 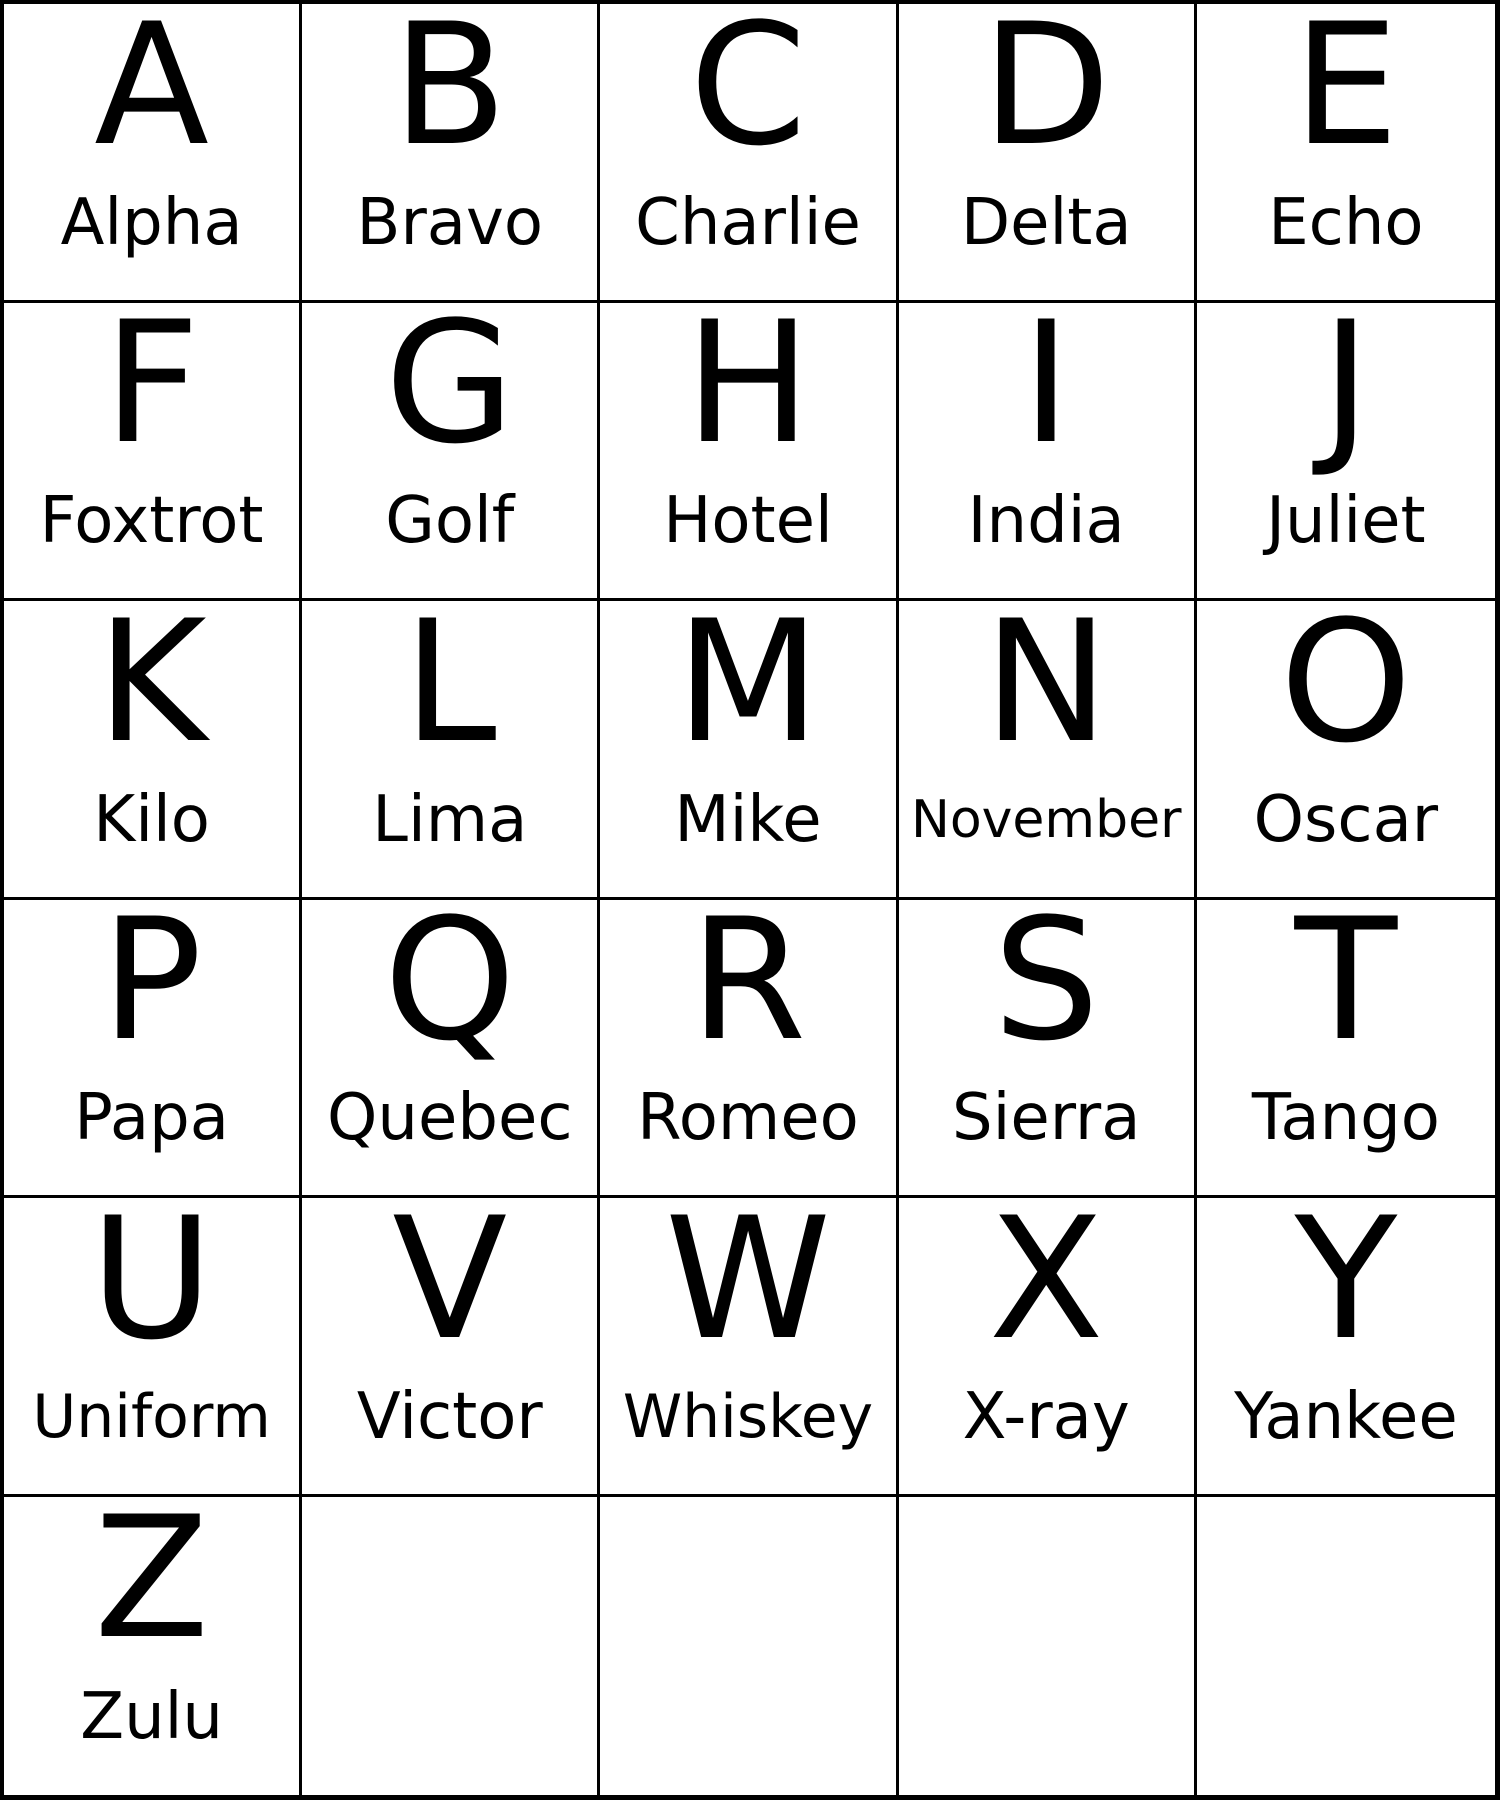 I want to click on grid-cell-z: Z Zulu, so click(x=153, y=1645).